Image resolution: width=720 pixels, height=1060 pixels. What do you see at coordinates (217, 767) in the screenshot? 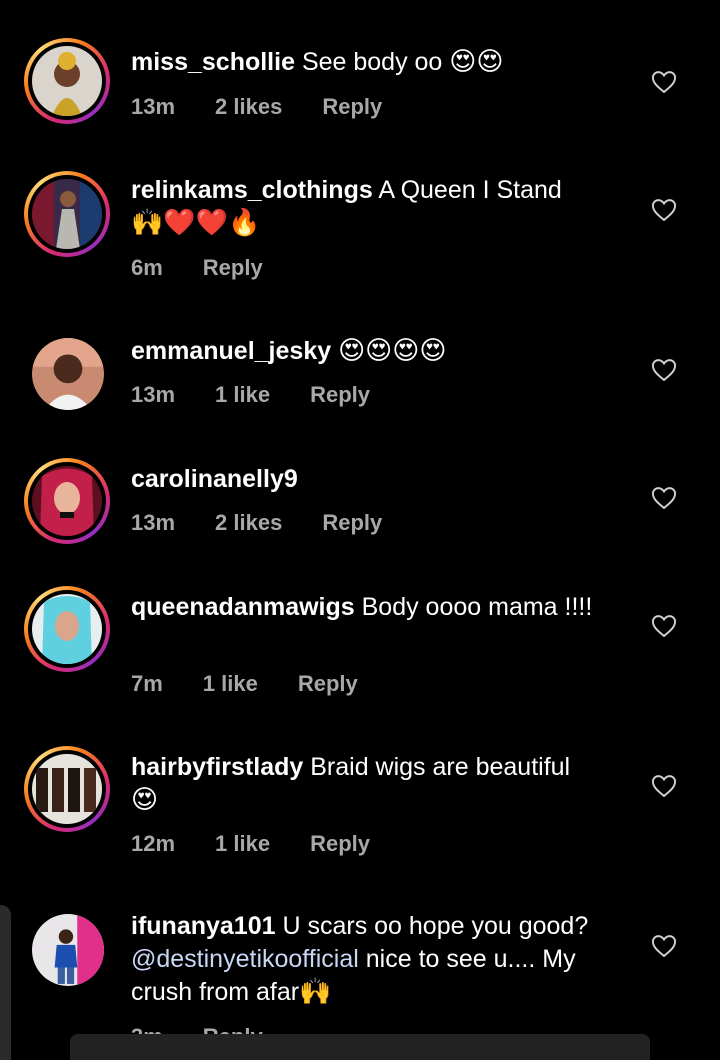
I see `comment-username: hairbyfirstlady` at bounding box center [217, 767].